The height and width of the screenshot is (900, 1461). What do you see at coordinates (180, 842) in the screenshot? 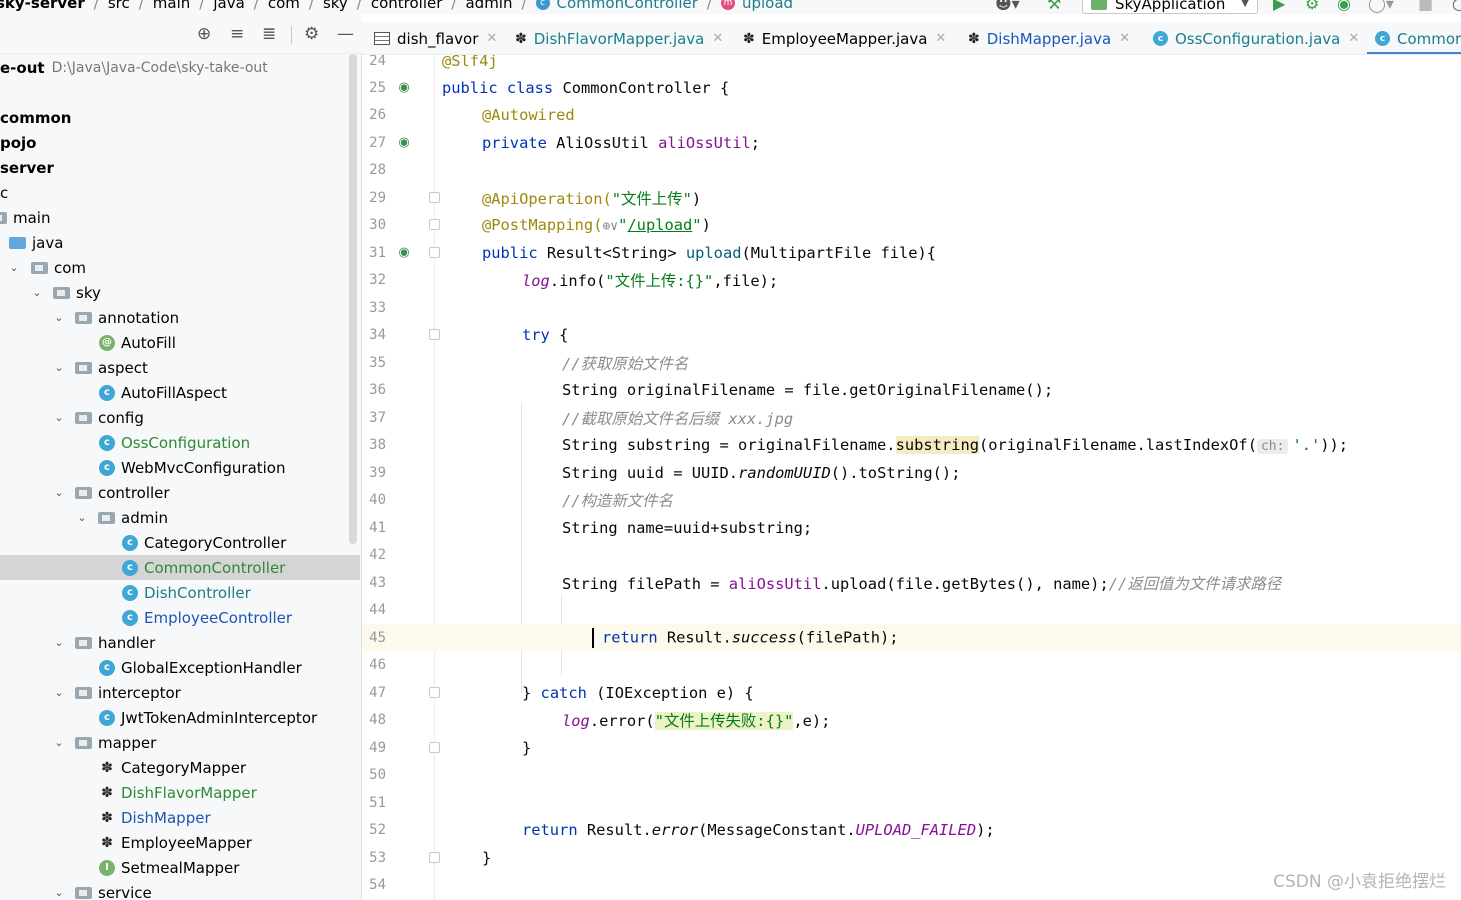
I see `tree-item-employeemapper: ✽ EmployeeMapper` at bounding box center [180, 842].